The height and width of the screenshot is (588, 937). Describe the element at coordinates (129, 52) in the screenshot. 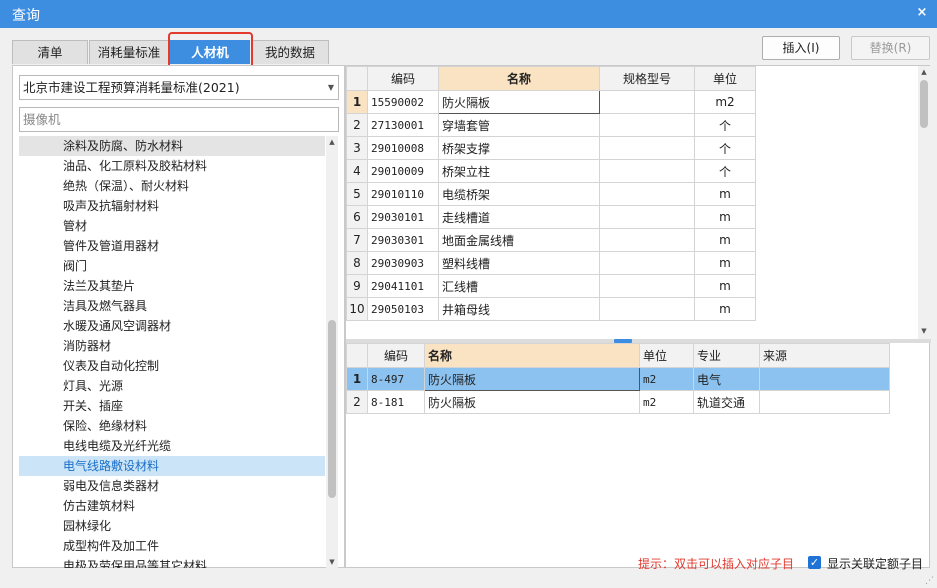

I see `tab-consumption-standard: 消耗量标准` at that location.